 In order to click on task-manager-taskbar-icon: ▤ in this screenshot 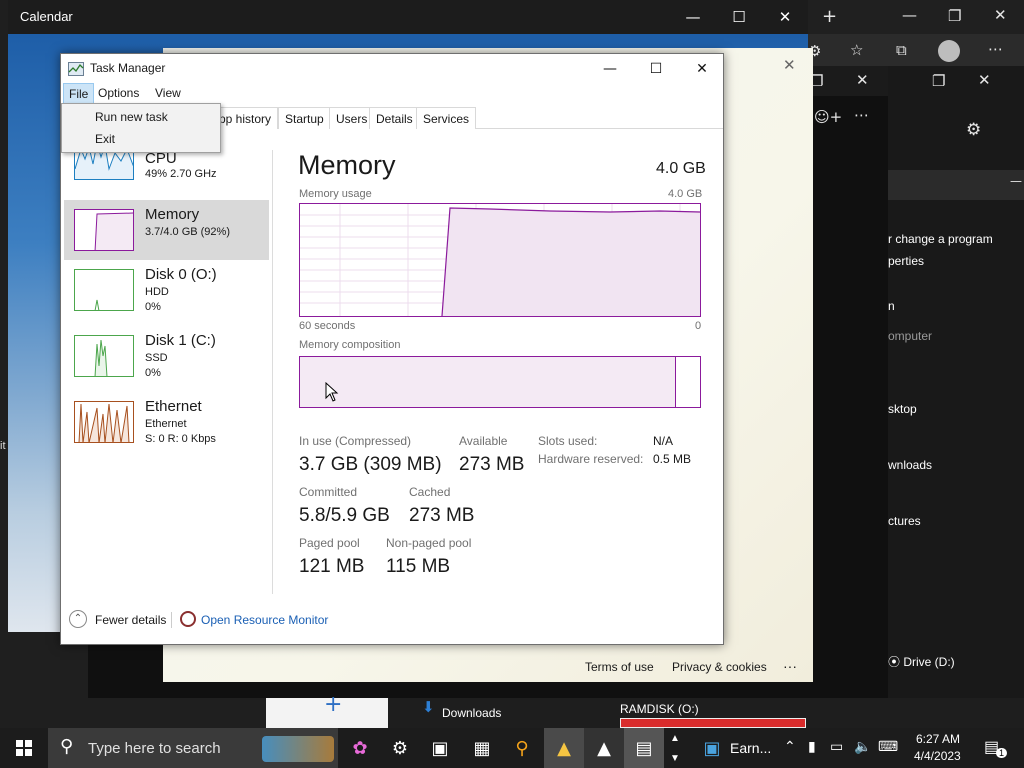, I will do `click(644, 748)`.